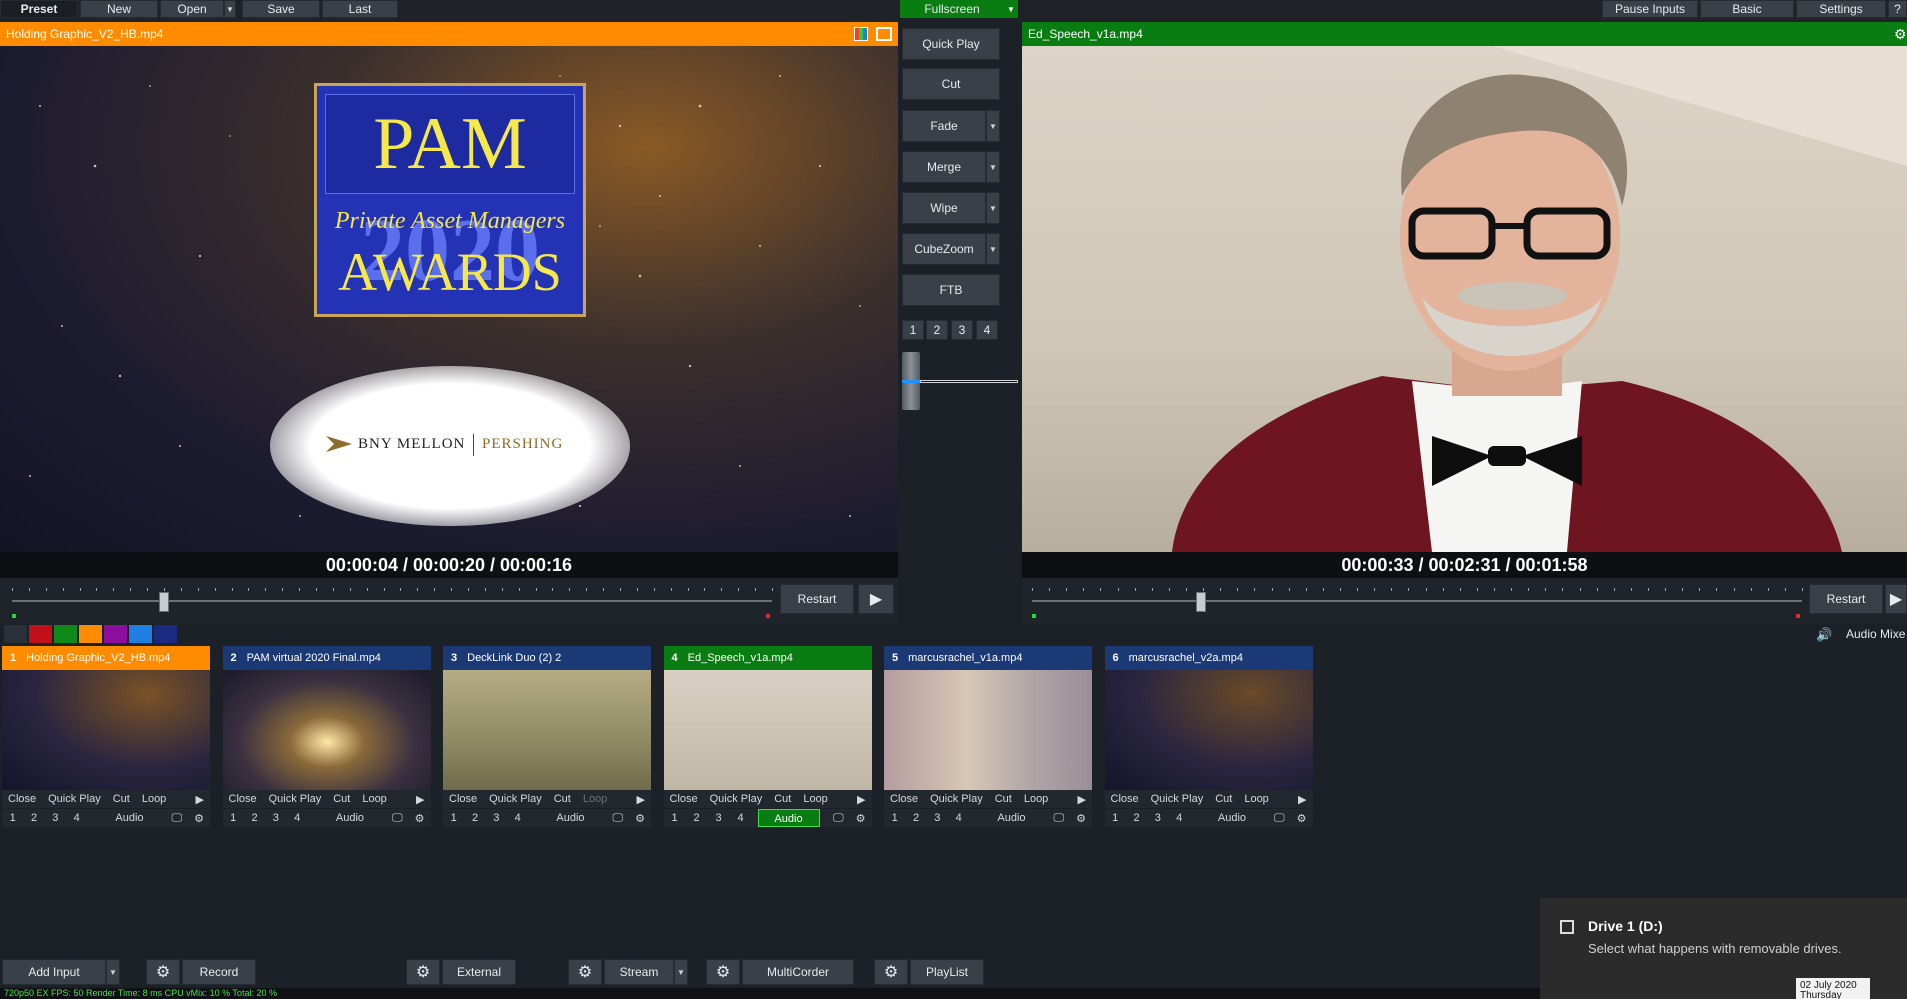 Image resolution: width=1907 pixels, height=999 pixels. What do you see at coordinates (723, 972) in the screenshot?
I see `multicorder-gear-icon: ⚙` at bounding box center [723, 972].